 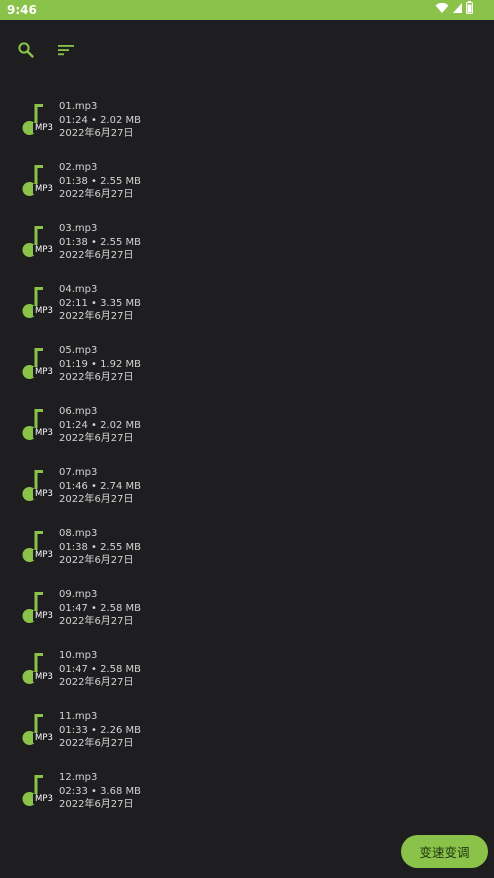 I want to click on search-button, so click(x=26, y=52).